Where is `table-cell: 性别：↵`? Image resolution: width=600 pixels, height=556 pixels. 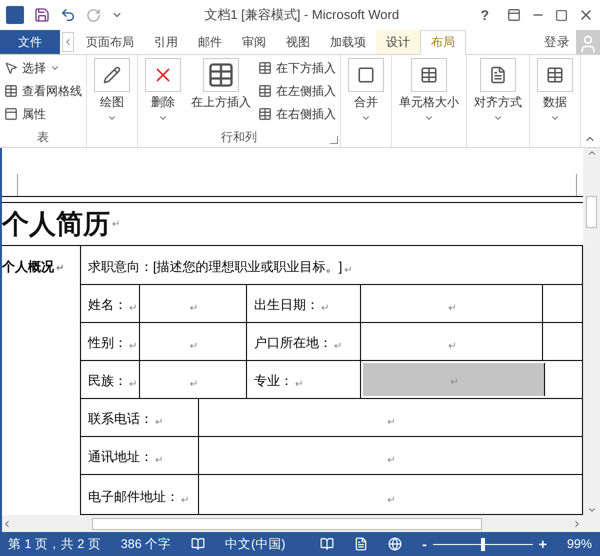 table-cell: 性别：↵ is located at coordinates (110, 341).